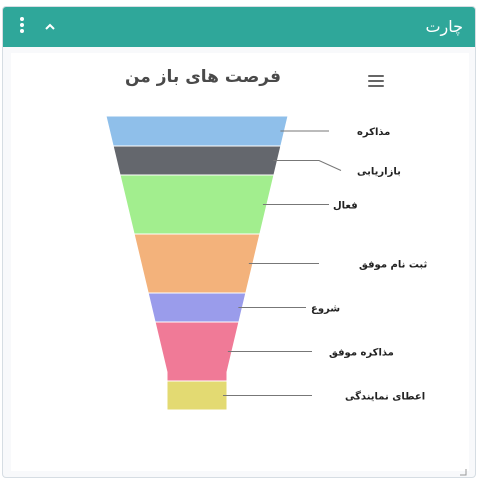 The height and width of the screenshot is (481, 479). What do you see at coordinates (385, 396) in the screenshot?
I see `funnel-label: اعطای نمایندگی` at bounding box center [385, 396].